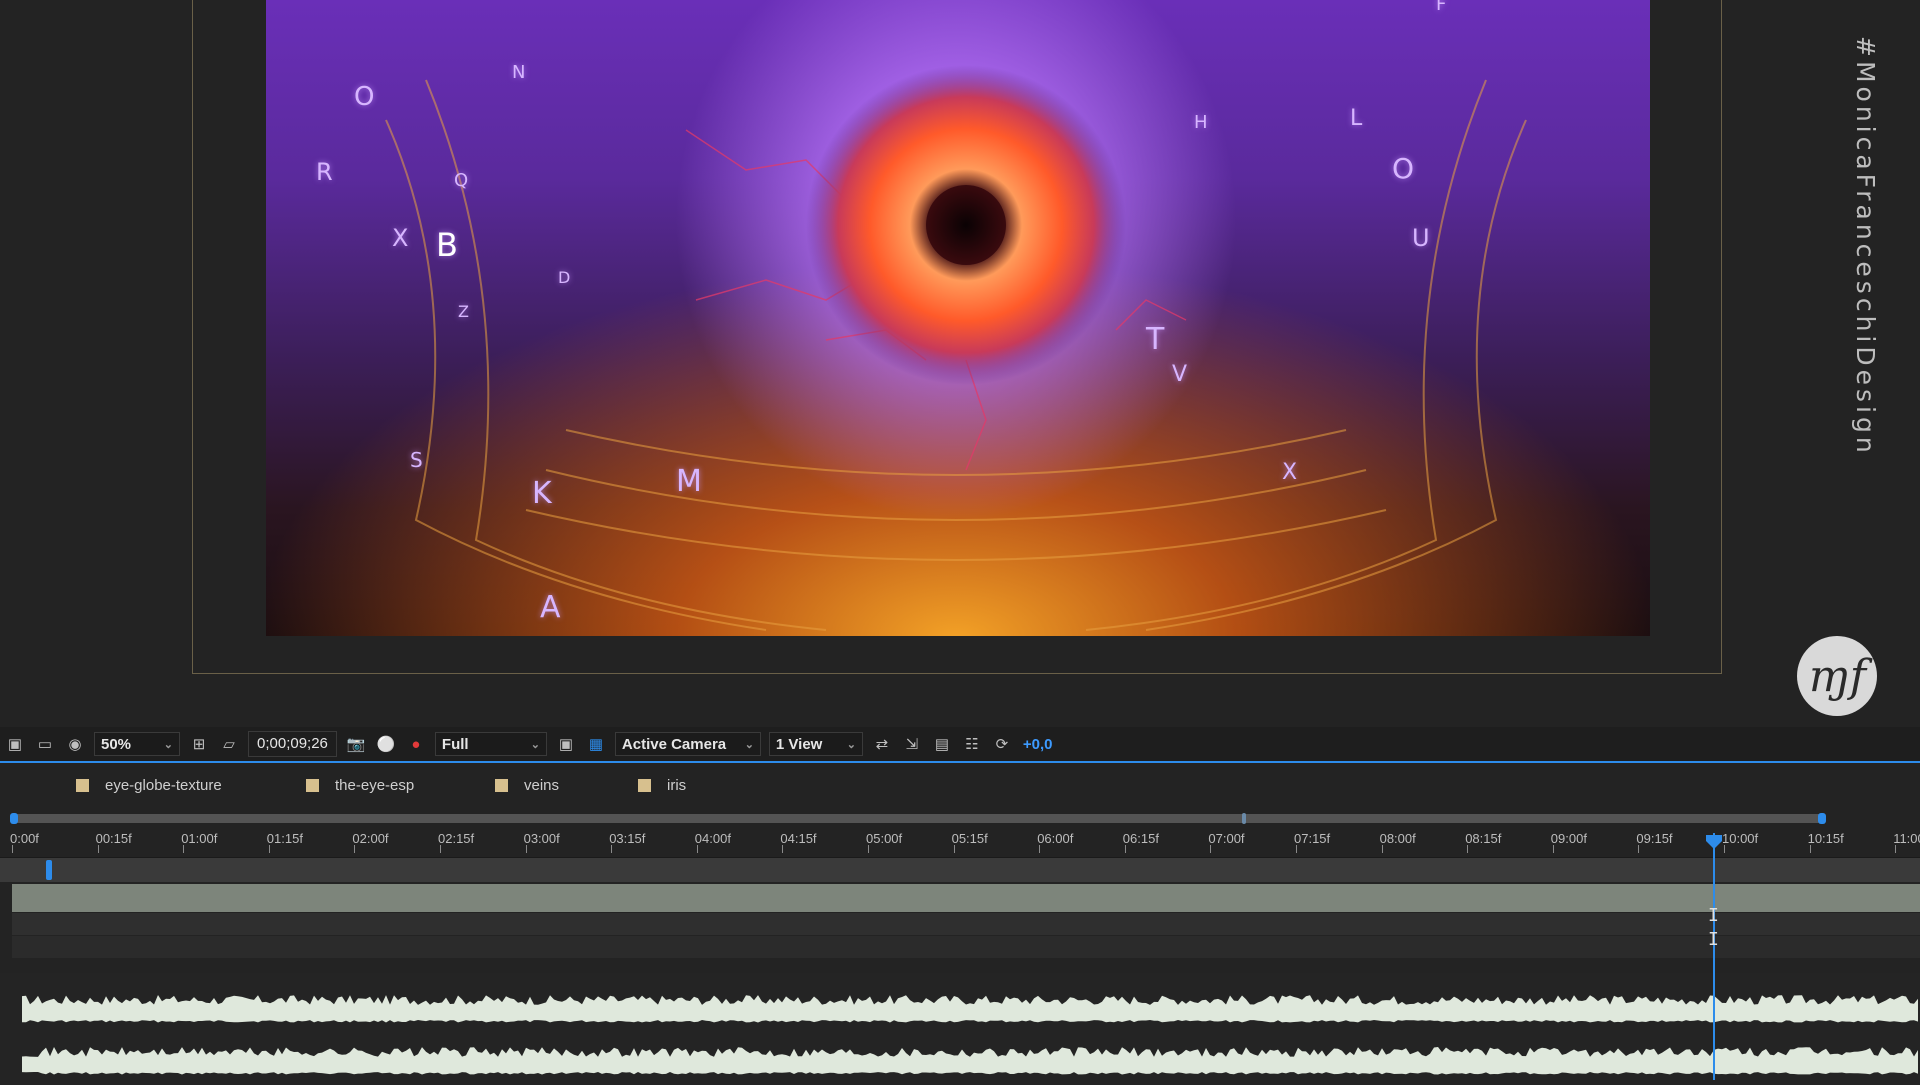 The image size is (1920, 1085). What do you see at coordinates (116, 744) in the screenshot?
I see `zoom-value: 50%` at bounding box center [116, 744].